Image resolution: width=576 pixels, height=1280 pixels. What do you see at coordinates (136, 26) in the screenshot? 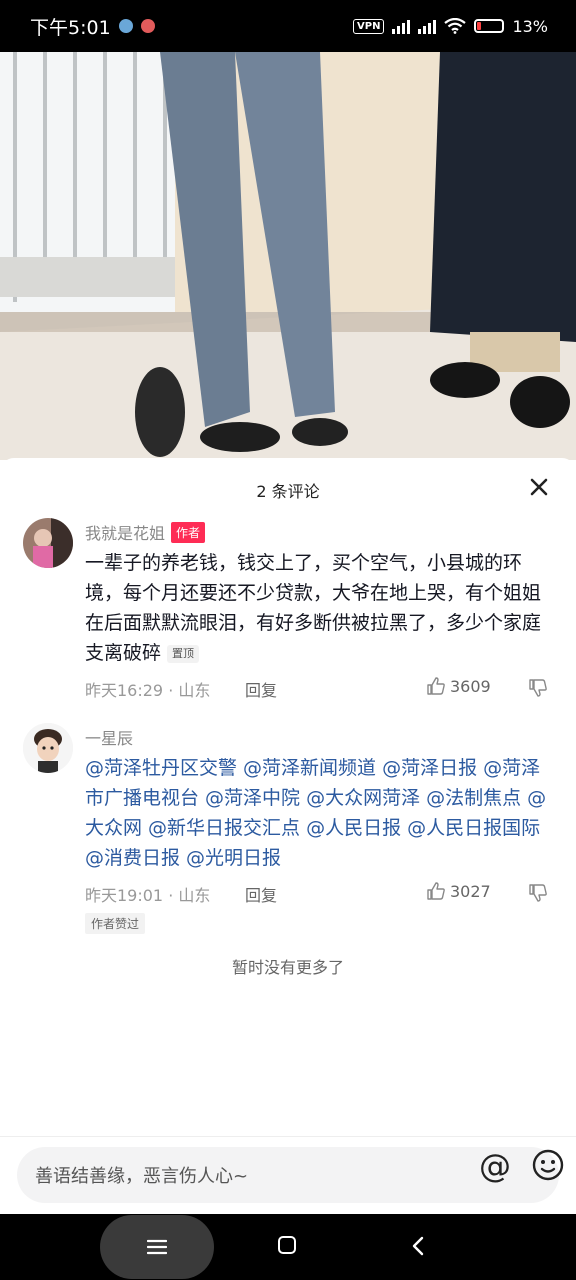
I see `status-notification-icons` at bounding box center [136, 26].